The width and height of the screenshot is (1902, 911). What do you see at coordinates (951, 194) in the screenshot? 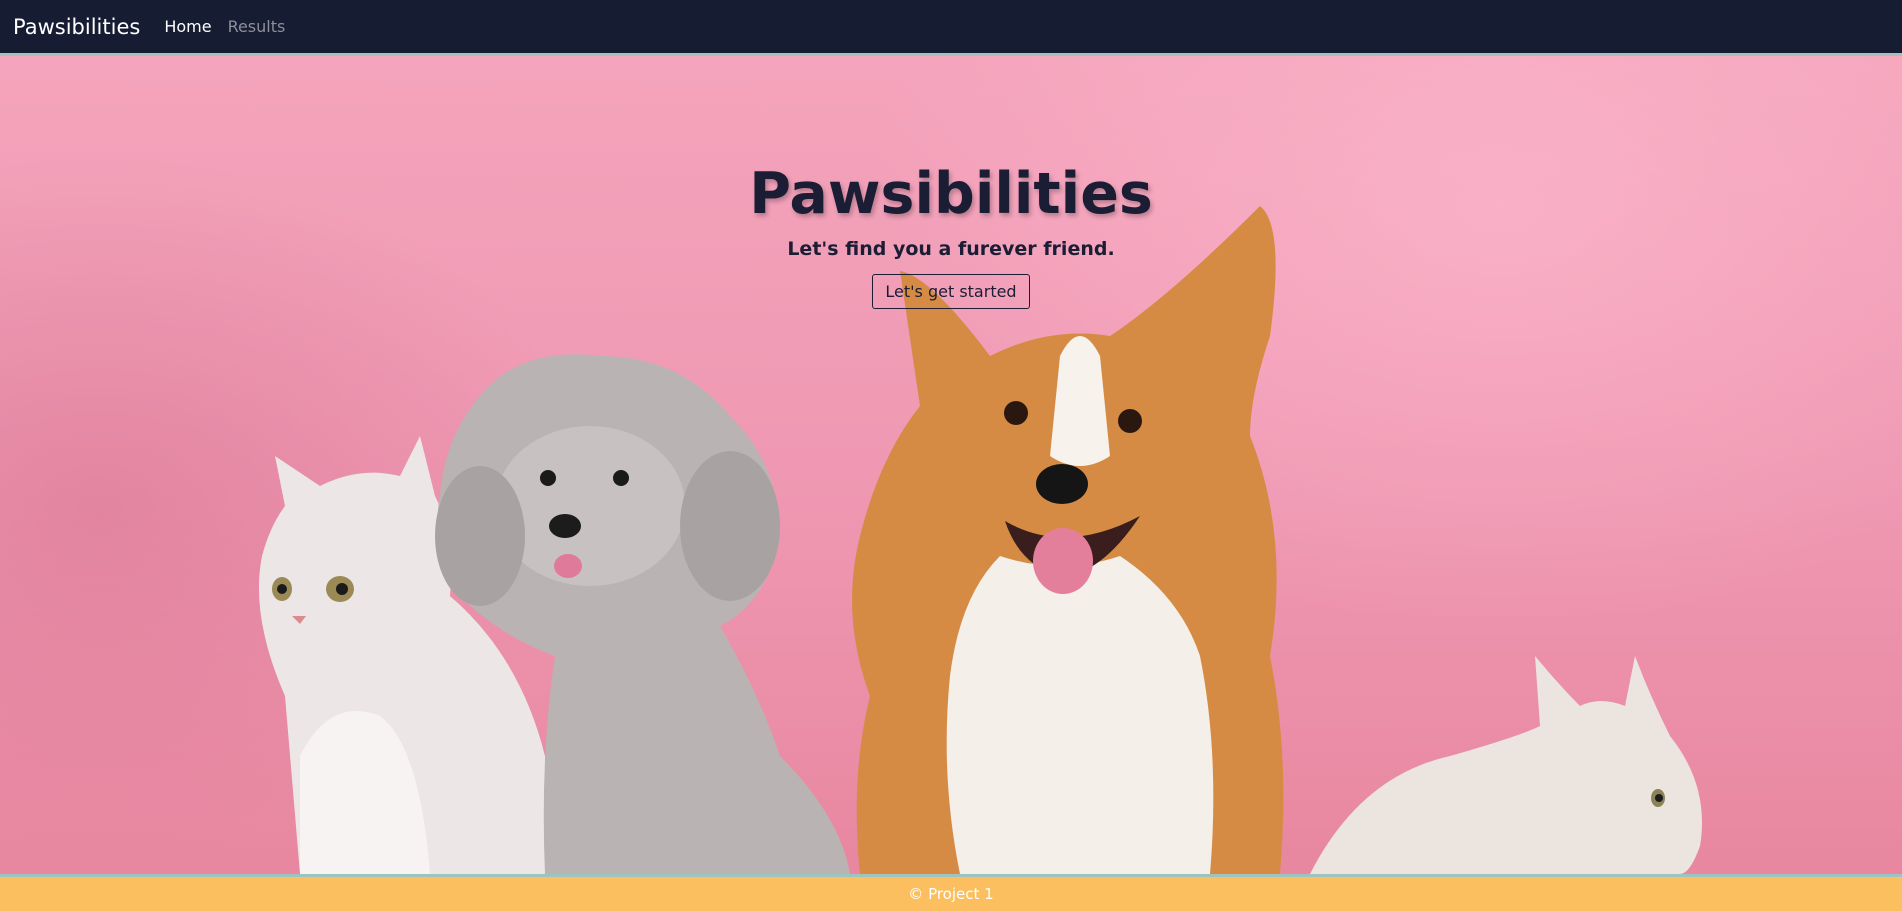
I see `hero-title: Pawsibilities` at bounding box center [951, 194].